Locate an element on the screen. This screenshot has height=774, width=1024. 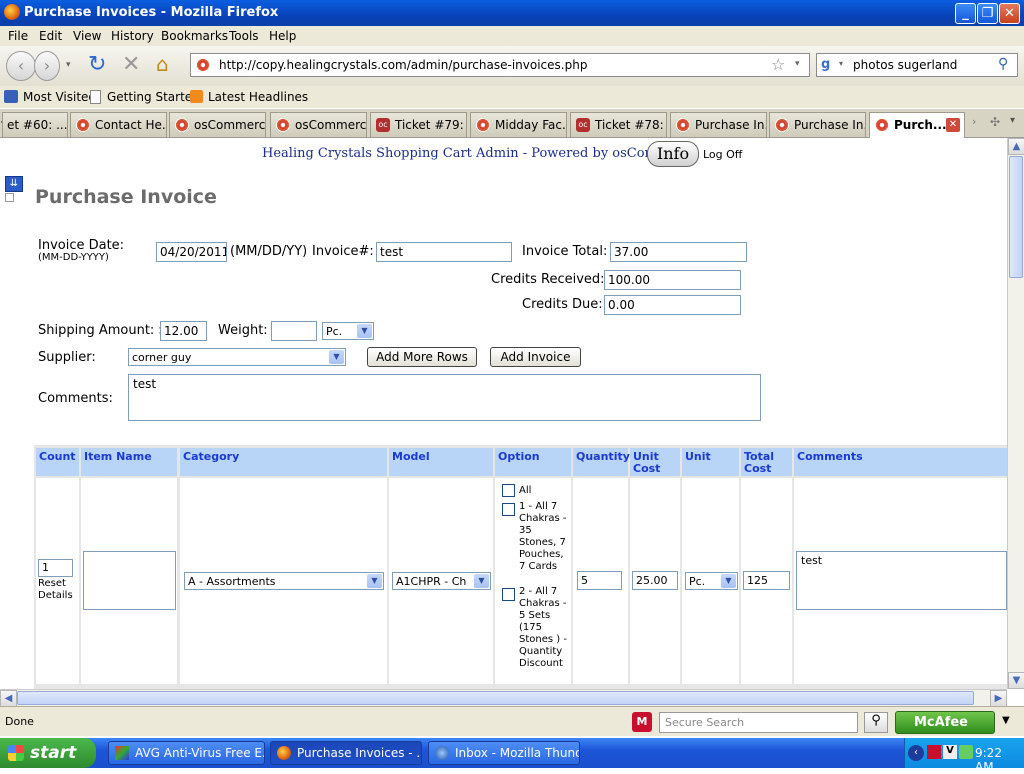
tab-active: Purch... ✕ is located at coordinates (917, 125).